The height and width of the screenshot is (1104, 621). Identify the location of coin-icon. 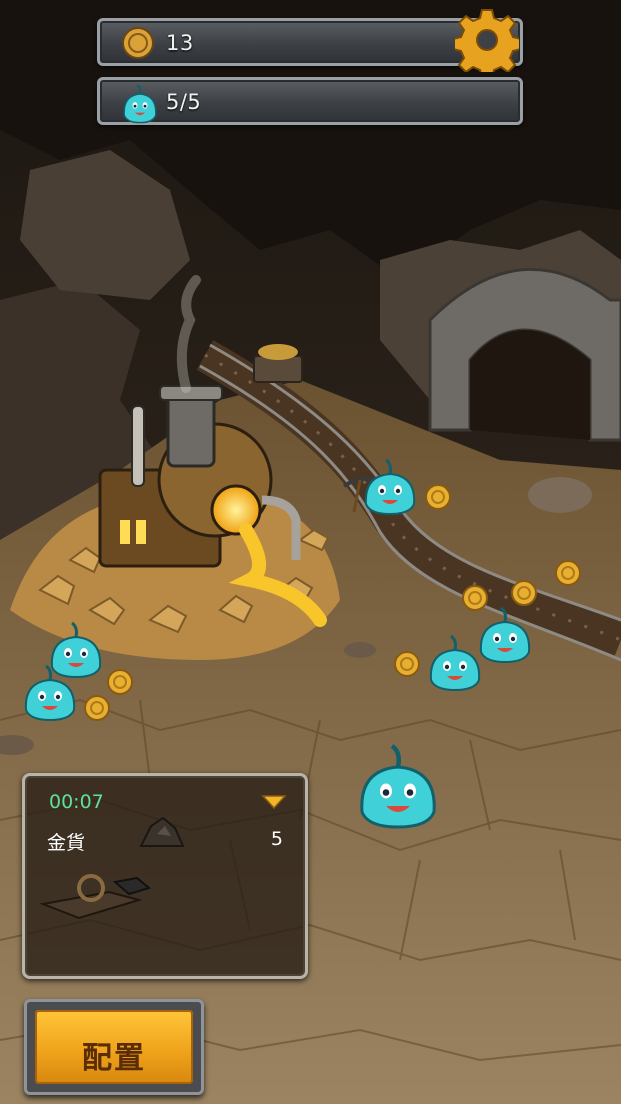
(138, 43).